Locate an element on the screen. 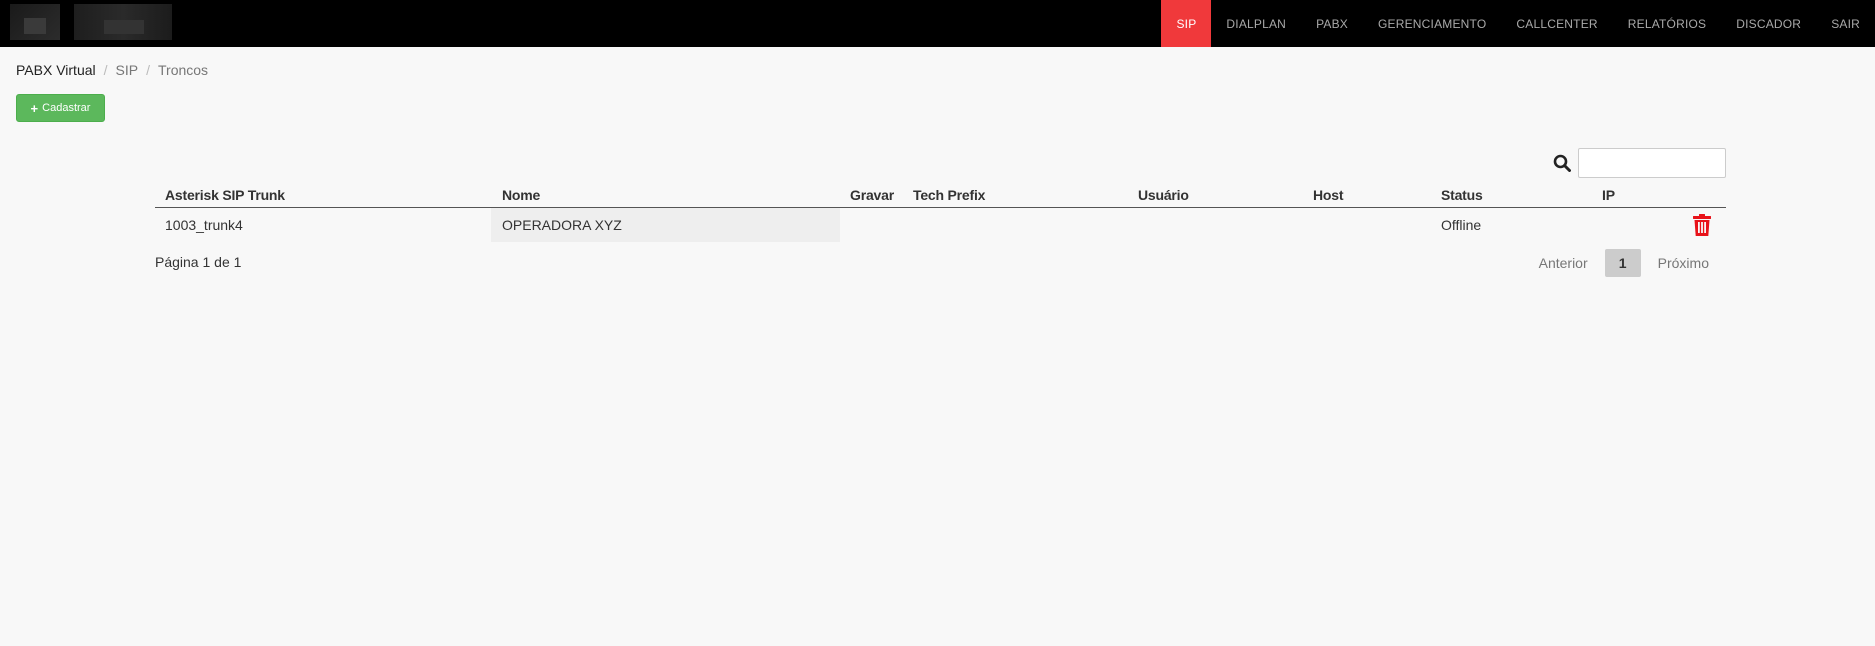 This screenshot has height=646, width=1875. cell-status: Offline is located at coordinates (1461, 225).